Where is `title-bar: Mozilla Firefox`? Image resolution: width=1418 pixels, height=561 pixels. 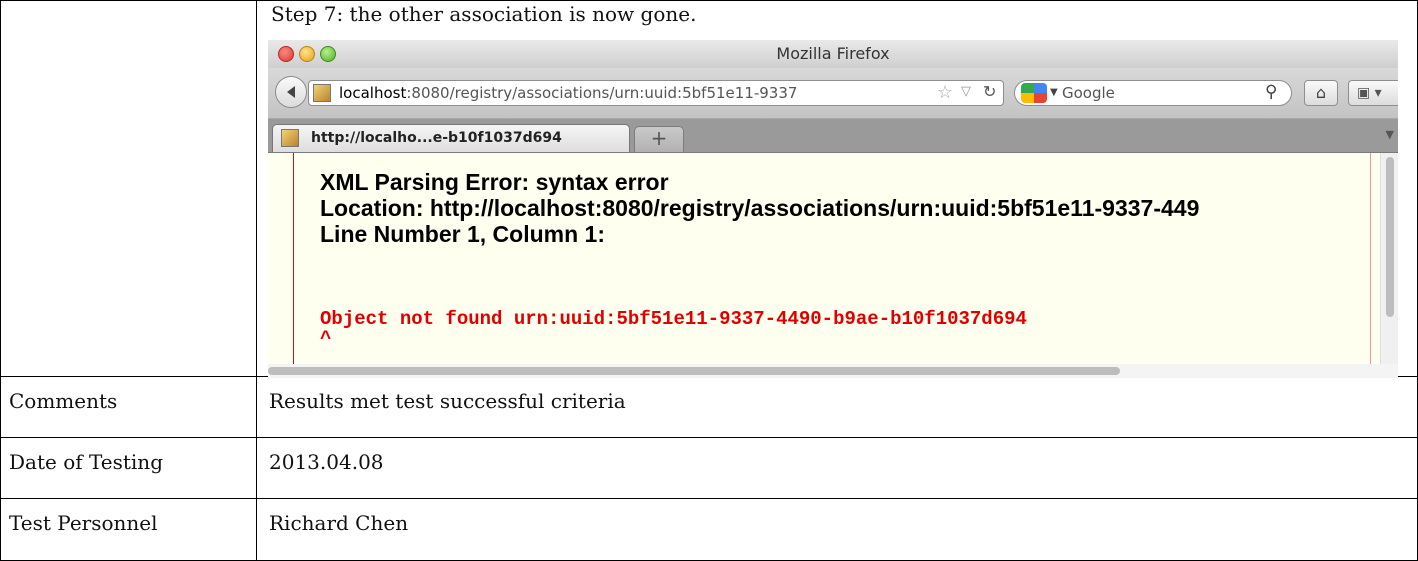 title-bar: Mozilla Firefox is located at coordinates (833, 54).